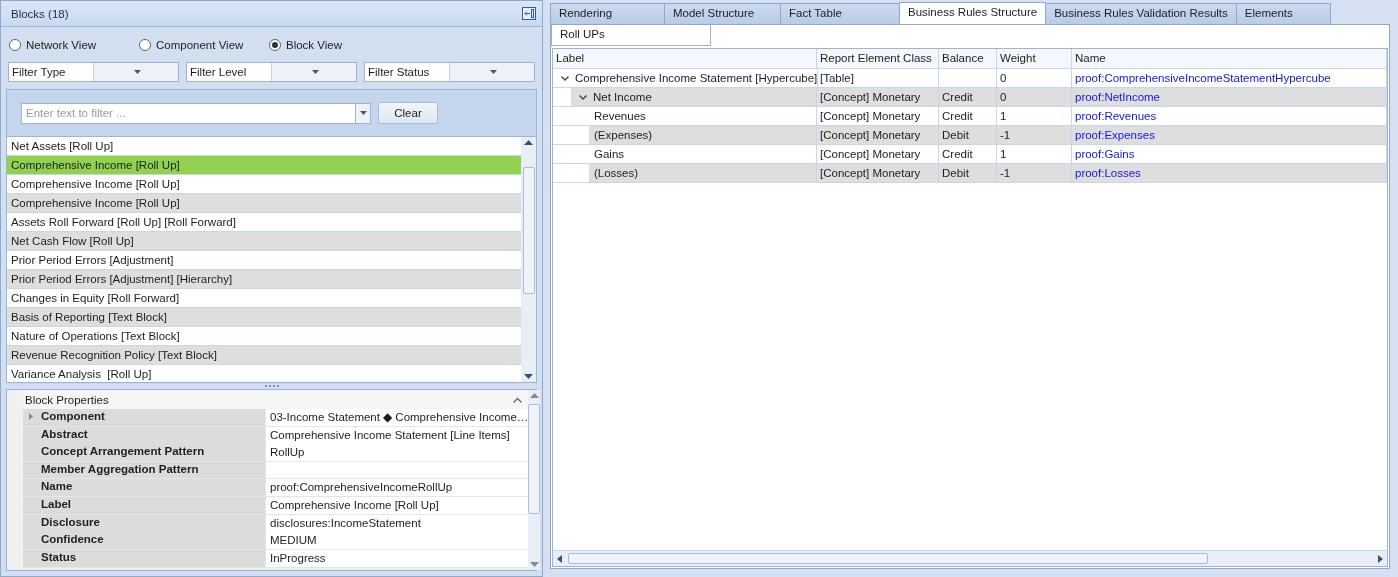  What do you see at coordinates (397, 488) in the screenshot?
I see `property-value: proof:ComprehensiveIncomeRollUp` at bounding box center [397, 488].